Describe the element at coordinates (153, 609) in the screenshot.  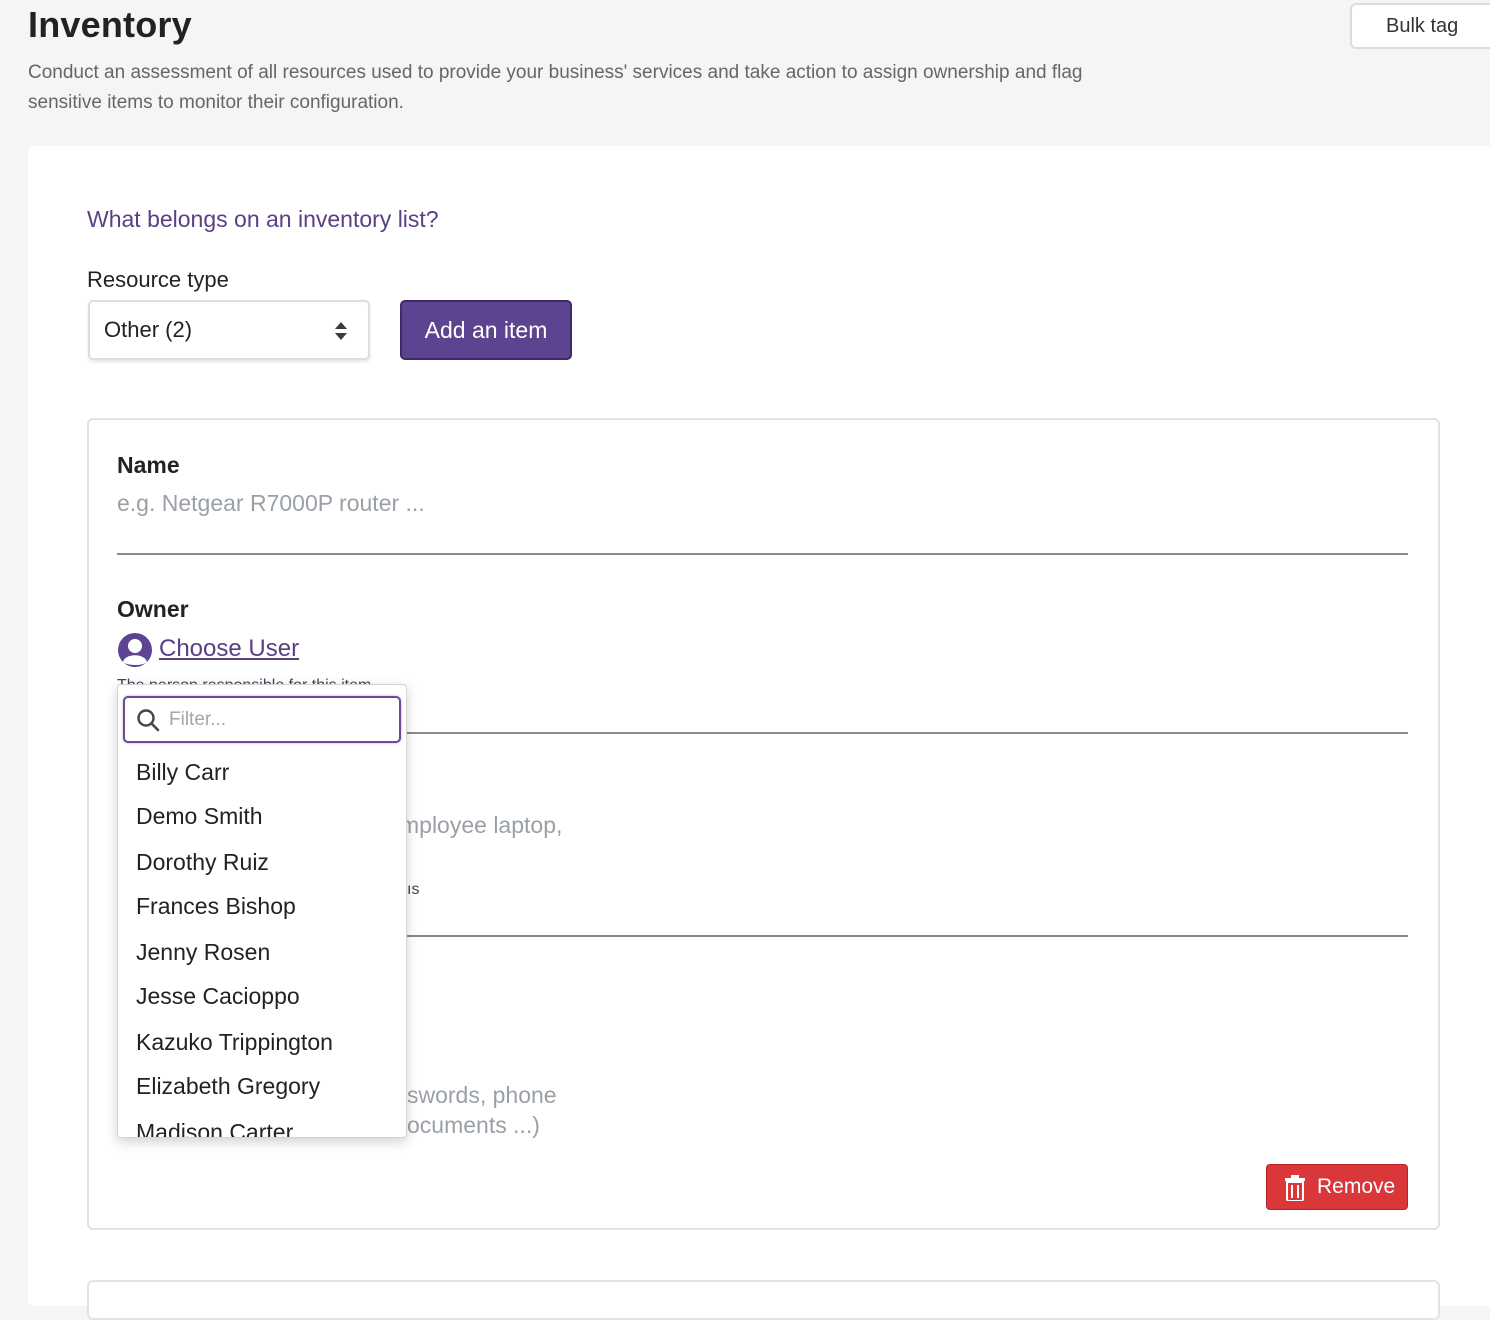
I see `owner-field-label: Owner` at that location.